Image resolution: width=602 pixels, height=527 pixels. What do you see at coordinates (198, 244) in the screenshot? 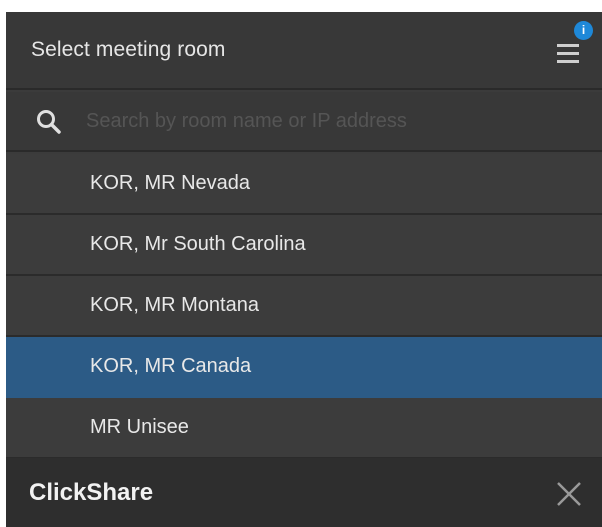
I see `room-name: KOR, Mr South Carolina` at bounding box center [198, 244].